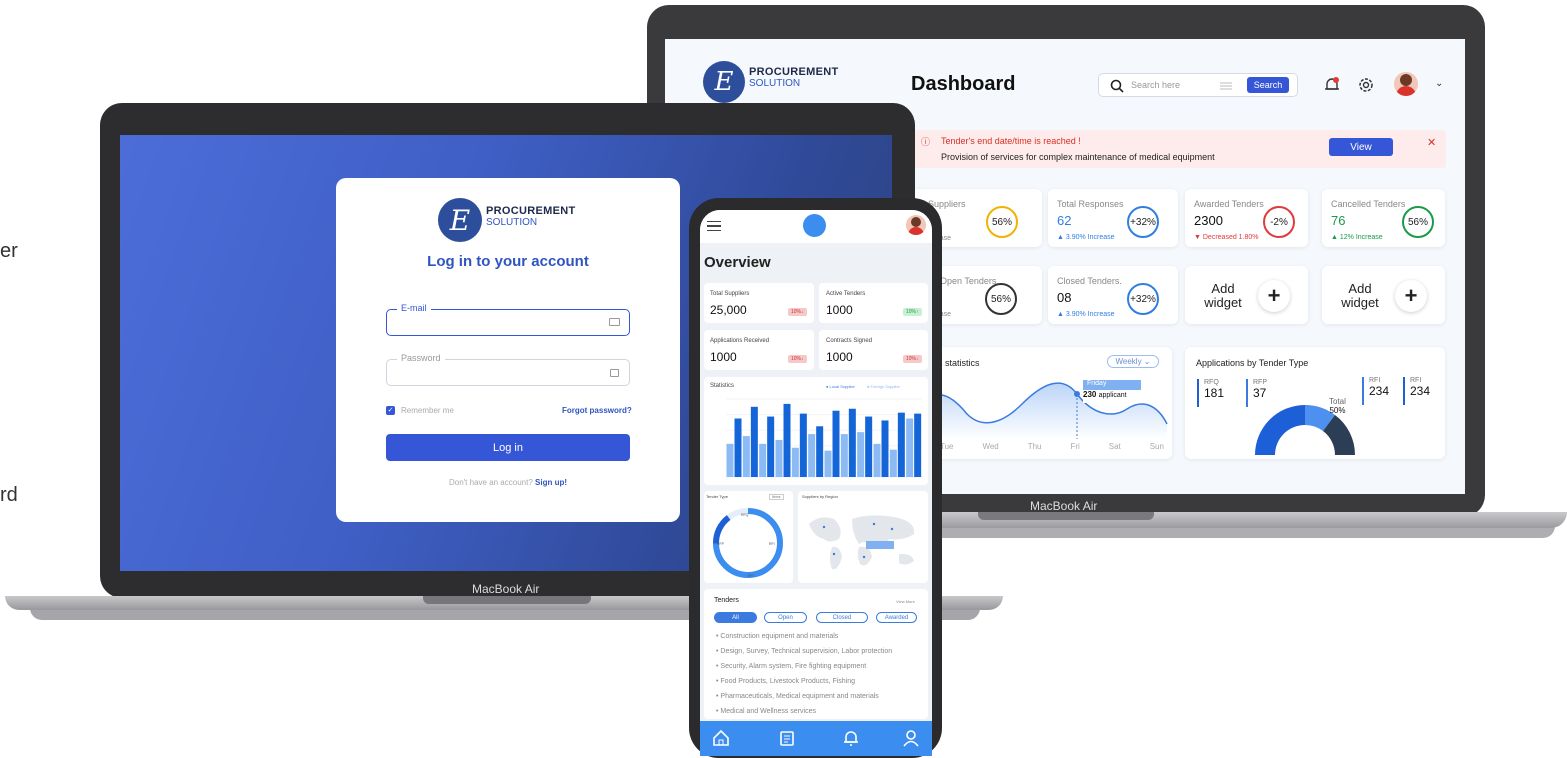 The image size is (1567, 758). Describe the element at coordinates (1064, 297) in the screenshot. I see `stat-value: 08` at that location.